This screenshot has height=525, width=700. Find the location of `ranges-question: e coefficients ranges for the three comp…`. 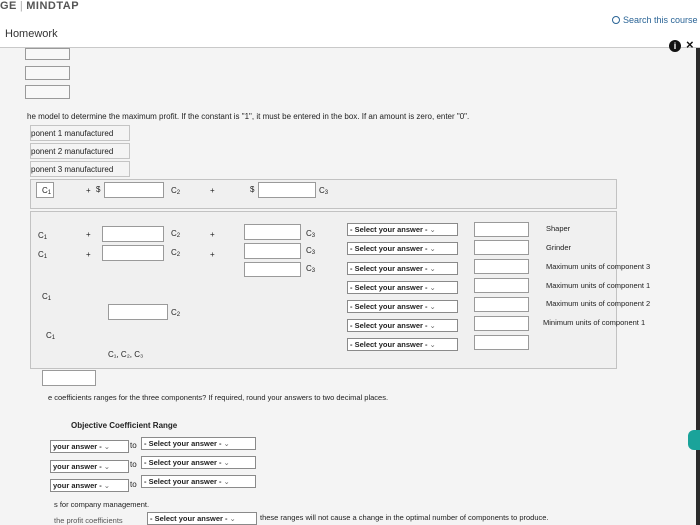

ranges-question: e coefficients ranges for the three comp… is located at coordinates (218, 397).